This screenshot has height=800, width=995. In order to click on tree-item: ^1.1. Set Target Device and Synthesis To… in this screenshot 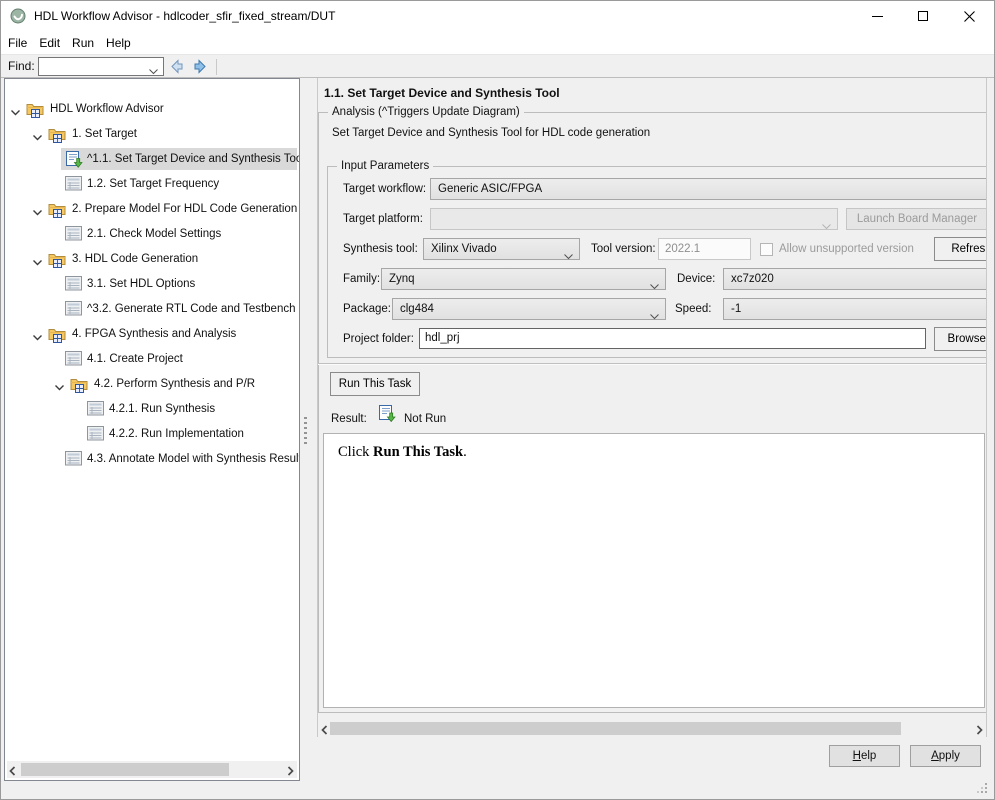, I will do `click(152, 159)`.